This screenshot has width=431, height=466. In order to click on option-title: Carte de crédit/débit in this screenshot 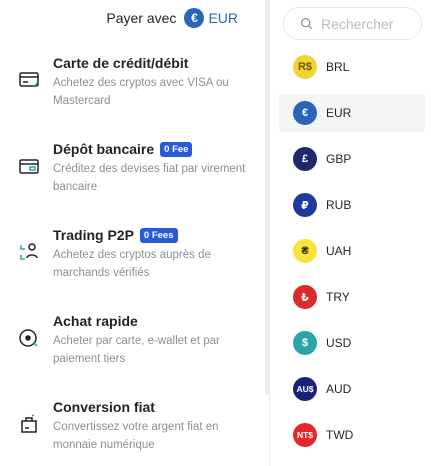, I will do `click(121, 63)`.